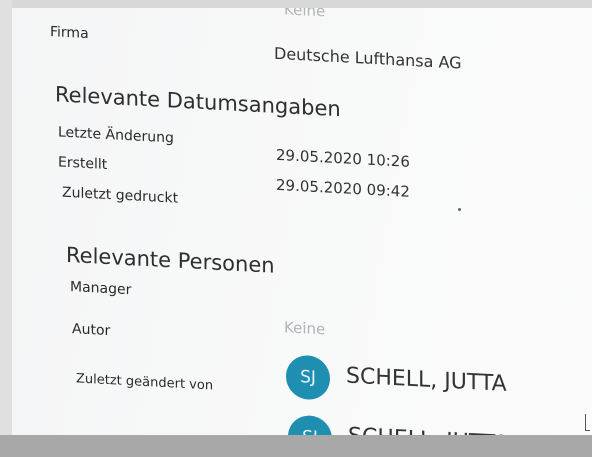  Describe the element at coordinates (304, 328) in the screenshot. I see `author-empty-value: Keine` at that location.